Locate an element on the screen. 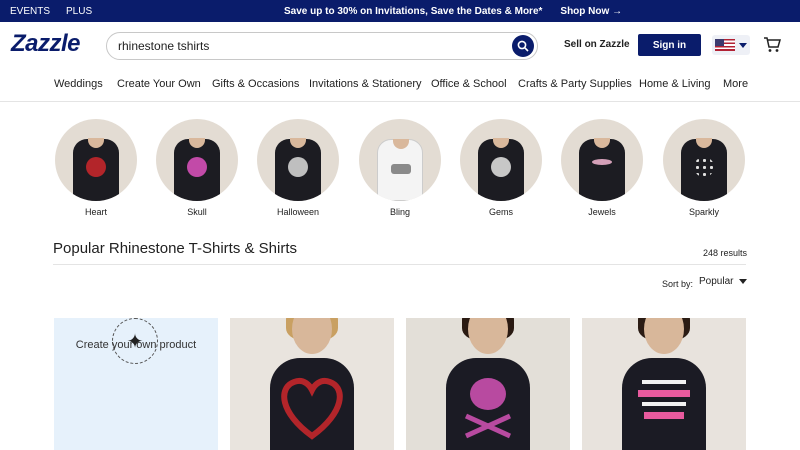  sort-value: Popular is located at coordinates (716, 281).